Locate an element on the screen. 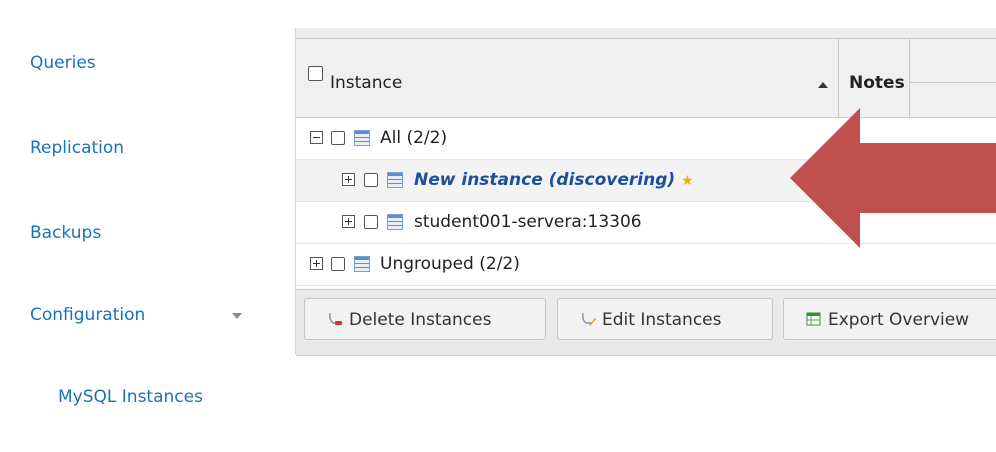 The width and height of the screenshot is (996, 452). chevron-down-icon is located at coordinates (237, 316).